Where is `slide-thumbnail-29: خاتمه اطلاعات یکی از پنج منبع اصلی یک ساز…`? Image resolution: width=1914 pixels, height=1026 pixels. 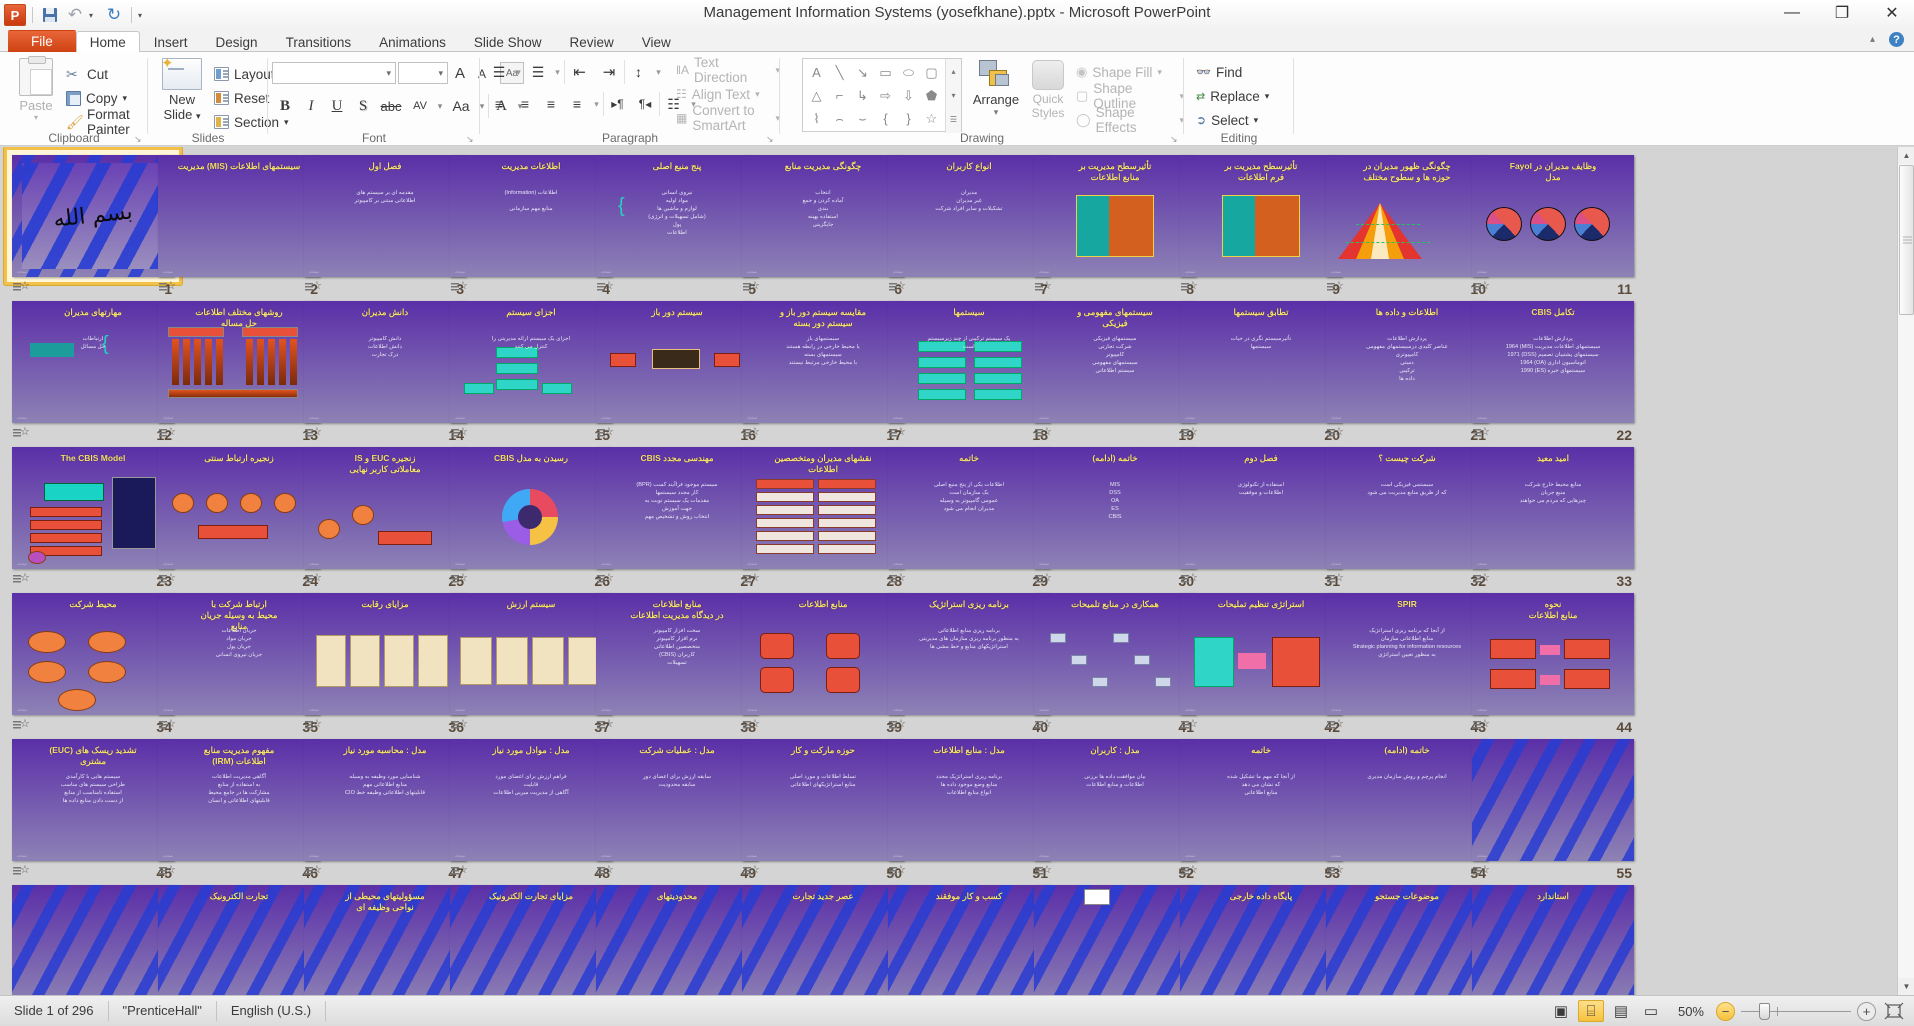 slide-thumbnail-29: خاتمه اطلاعات یکی از پنج منبع اصلی یک ساز… is located at coordinates (969, 518).